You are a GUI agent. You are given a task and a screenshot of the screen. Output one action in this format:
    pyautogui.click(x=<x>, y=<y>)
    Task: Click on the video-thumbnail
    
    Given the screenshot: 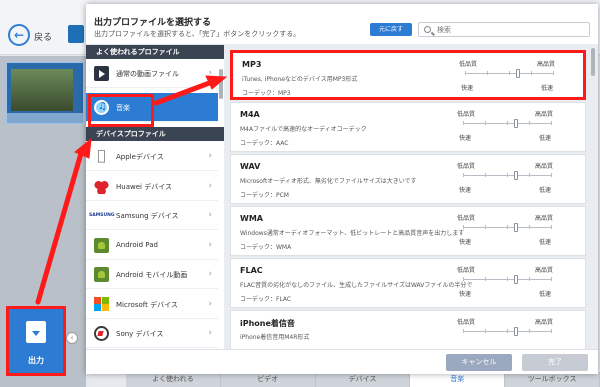 What is the action you would take?
    pyautogui.click(x=45, y=93)
    